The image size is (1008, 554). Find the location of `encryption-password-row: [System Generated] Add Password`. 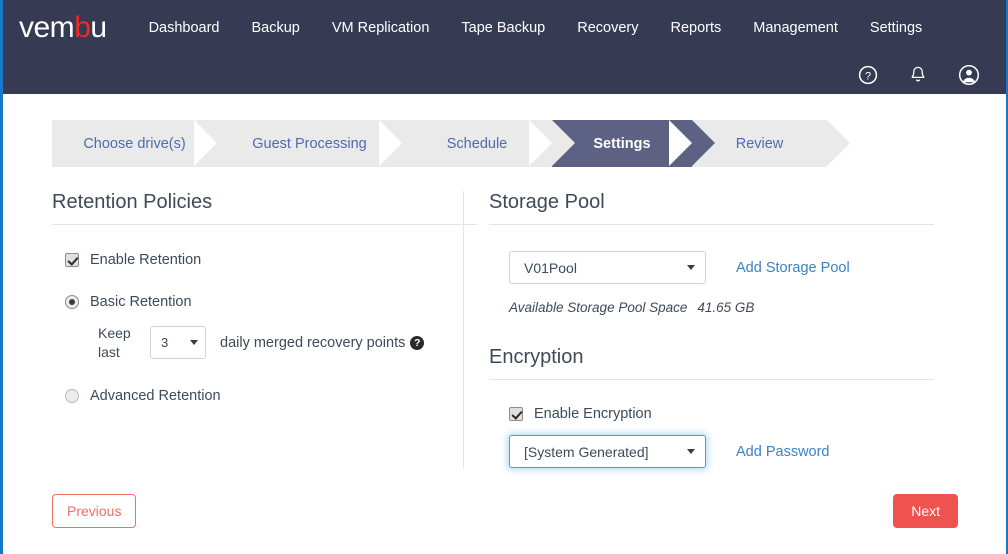

encryption-password-row: [System Generated] Add Password is located at coordinates (736, 451).